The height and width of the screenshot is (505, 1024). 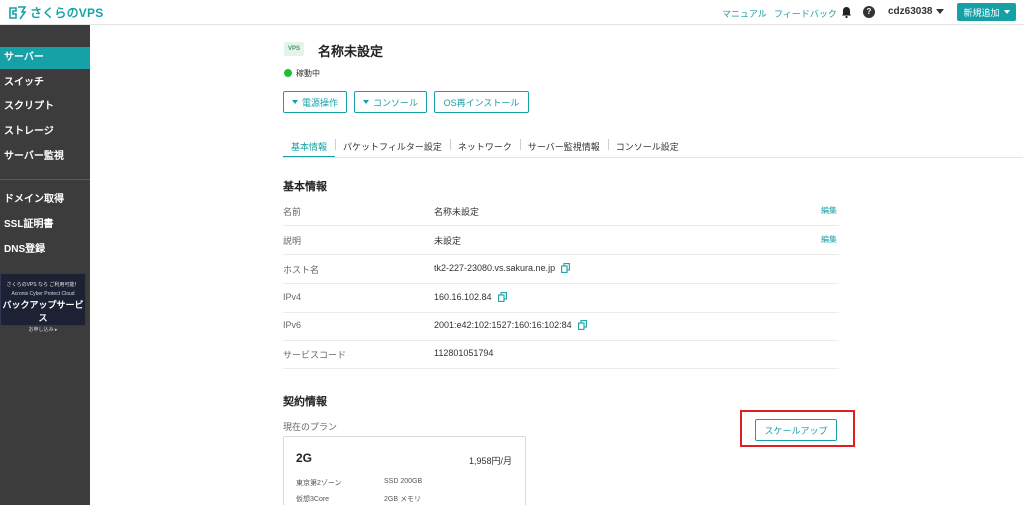 I want to click on contract-info-title: 契約情報, so click(x=305, y=402).